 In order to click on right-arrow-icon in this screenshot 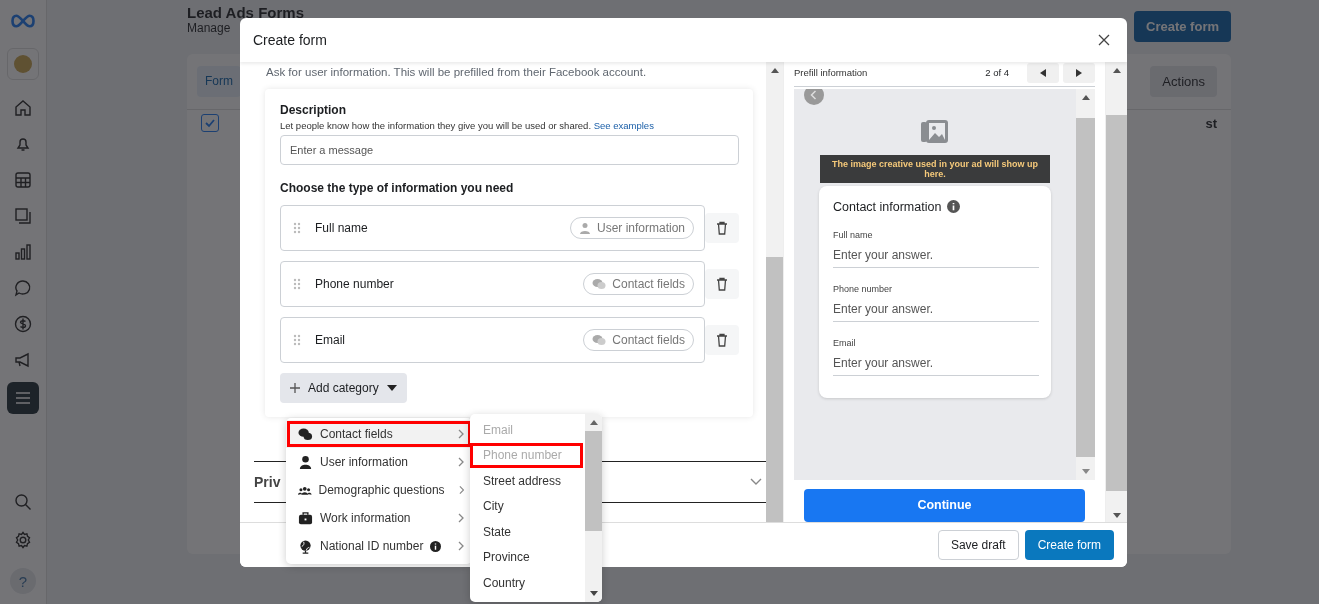, I will do `click(1079, 72)`.